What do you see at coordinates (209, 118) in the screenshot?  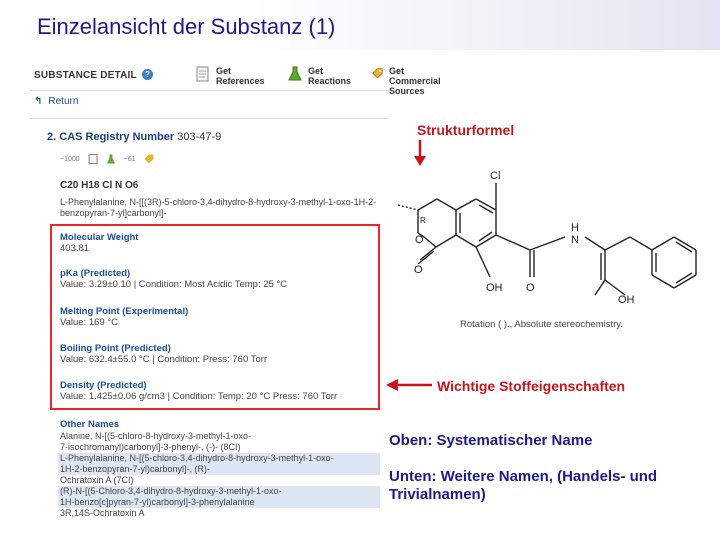 I see `divider` at bounding box center [209, 118].